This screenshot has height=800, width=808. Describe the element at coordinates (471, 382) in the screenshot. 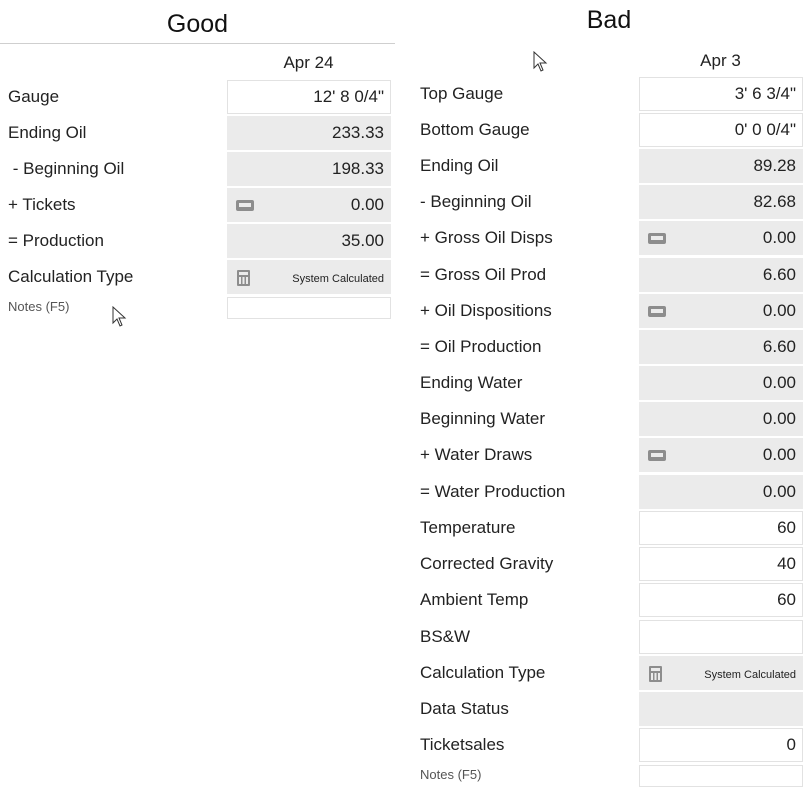

I see `ending-water-label: Ending Water` at that location.